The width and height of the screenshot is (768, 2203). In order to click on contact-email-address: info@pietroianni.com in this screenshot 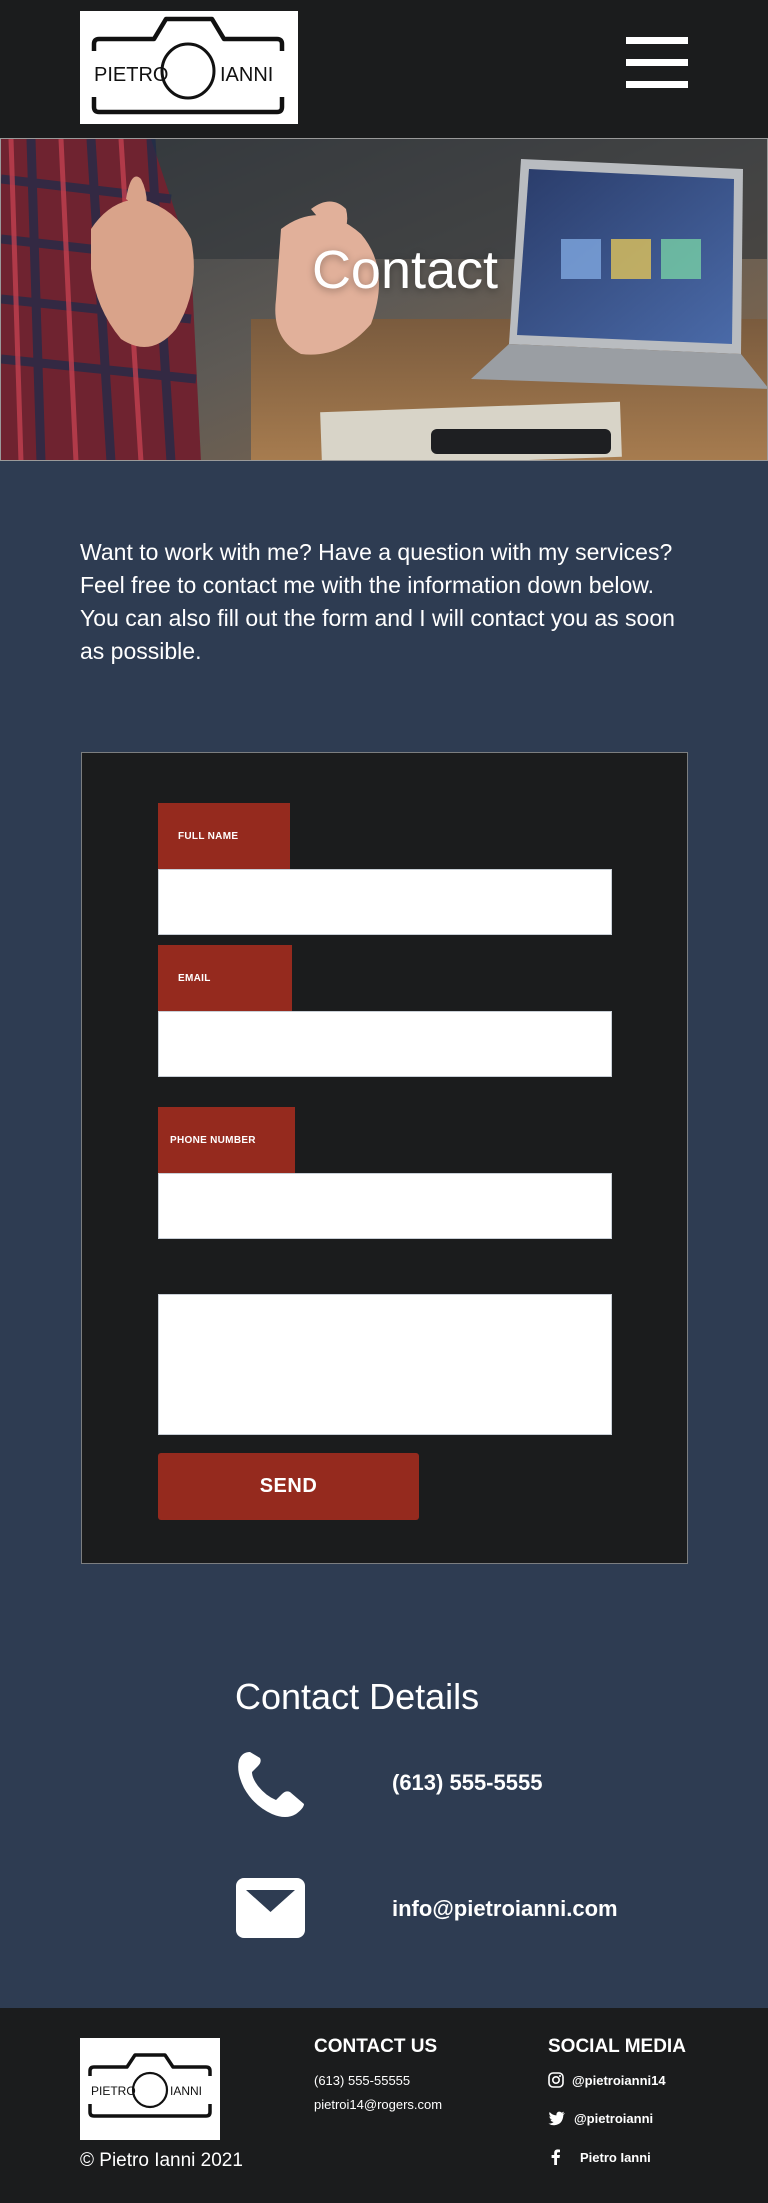, I will do `click(505, 1909)`.